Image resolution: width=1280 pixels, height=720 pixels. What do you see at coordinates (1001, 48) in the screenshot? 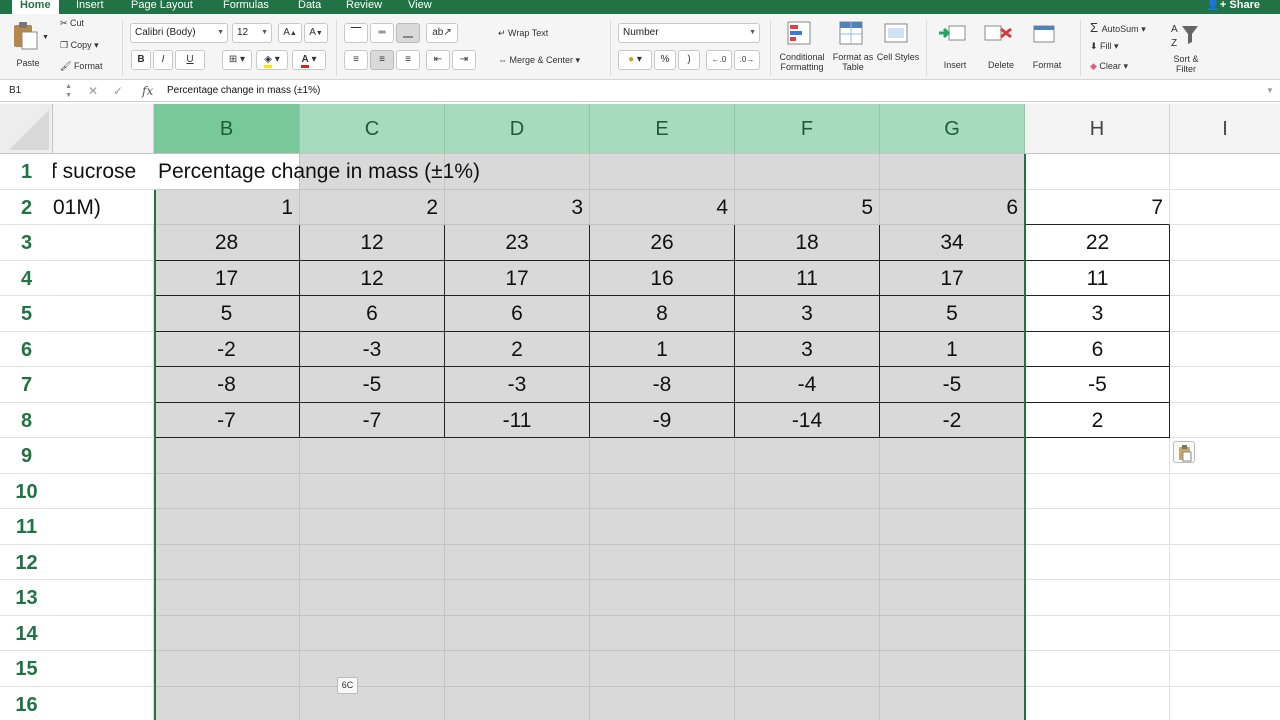
I see `delete-cells-button: Delete` at bounding box center [1001, 48].